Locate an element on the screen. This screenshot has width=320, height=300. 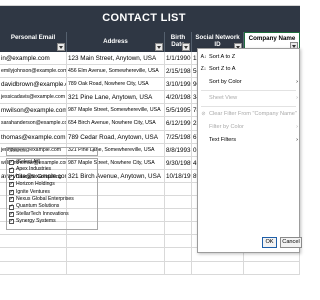
filter-value-label: Horizon Holdings is located at coordinates (35, 184).